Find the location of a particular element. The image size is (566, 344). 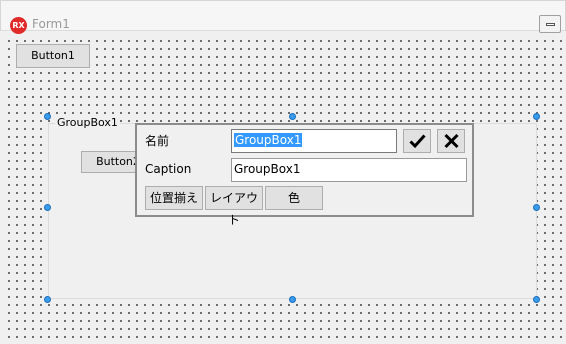

title-bar: RX Form1 is located at coordinates (283, 17).